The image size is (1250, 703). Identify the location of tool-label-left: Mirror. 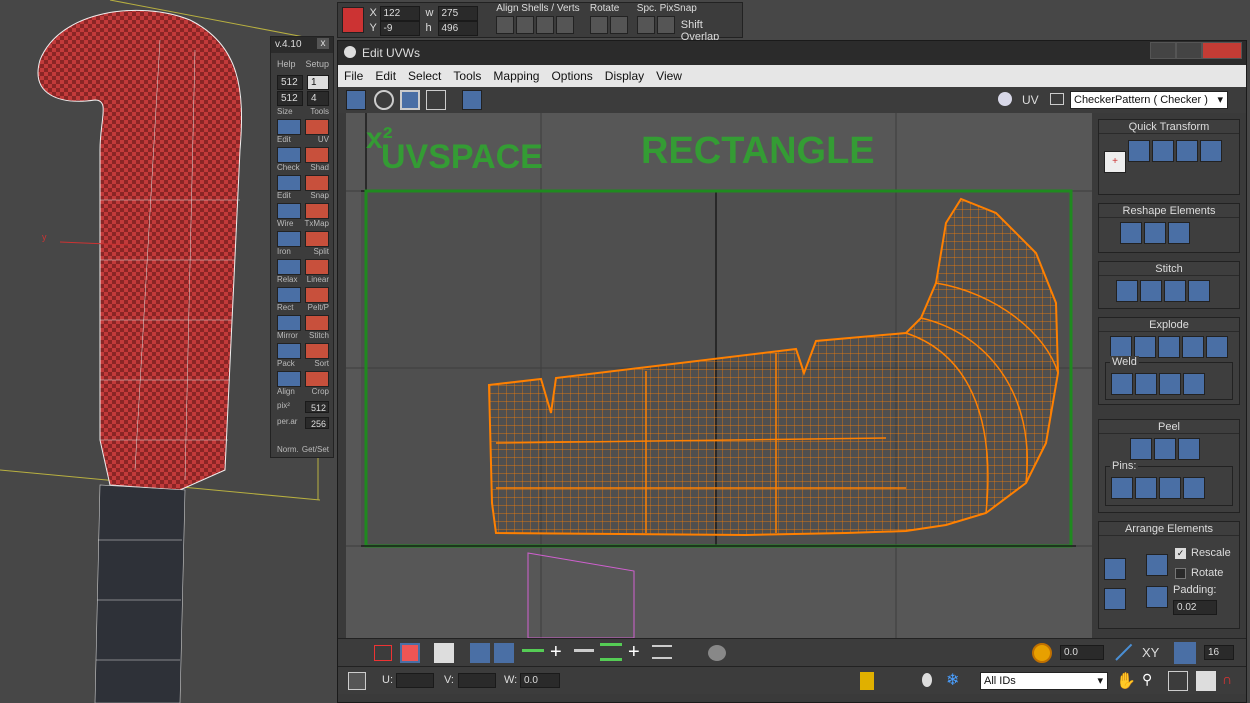
(287, 335).